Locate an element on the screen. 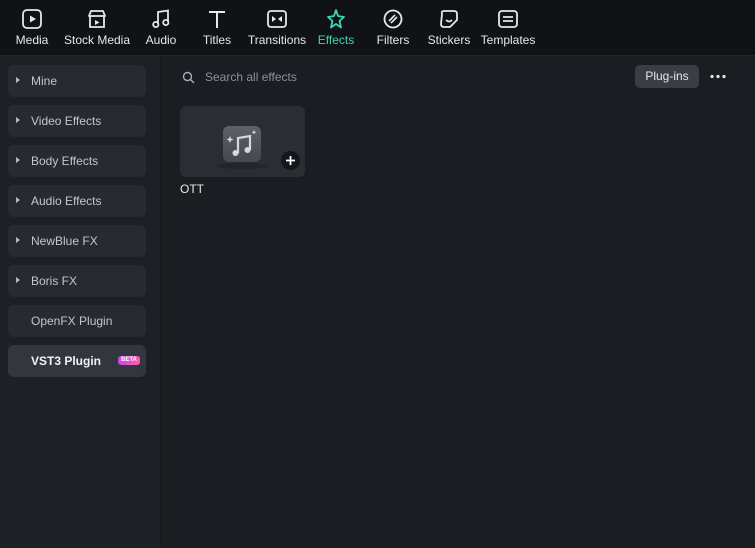 The image size is (755, 548). sidebar-item-mine: Mine is located at coordinates (77, 81).